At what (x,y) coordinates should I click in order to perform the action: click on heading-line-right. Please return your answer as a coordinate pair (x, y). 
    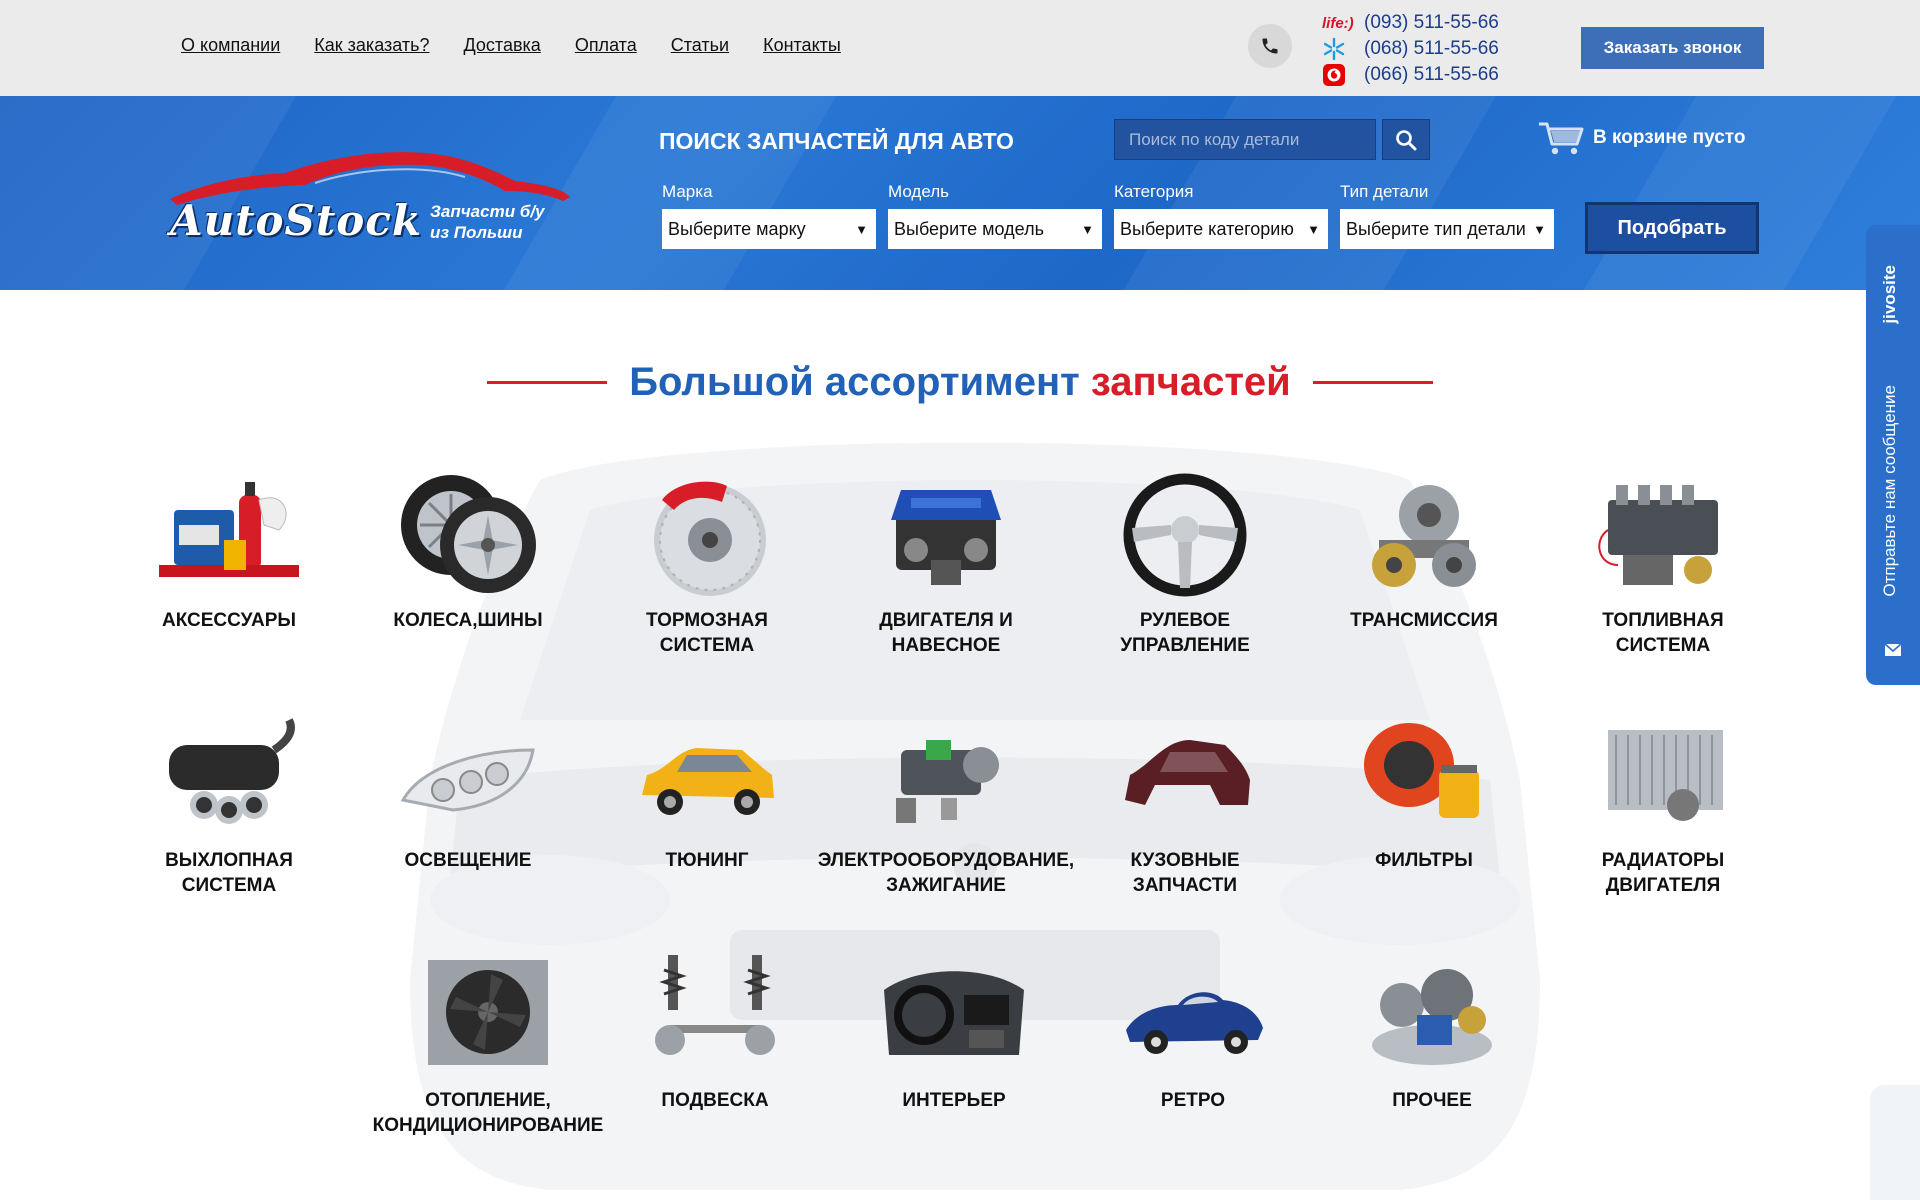
    Looking at the image, I should click on (1372, 382).